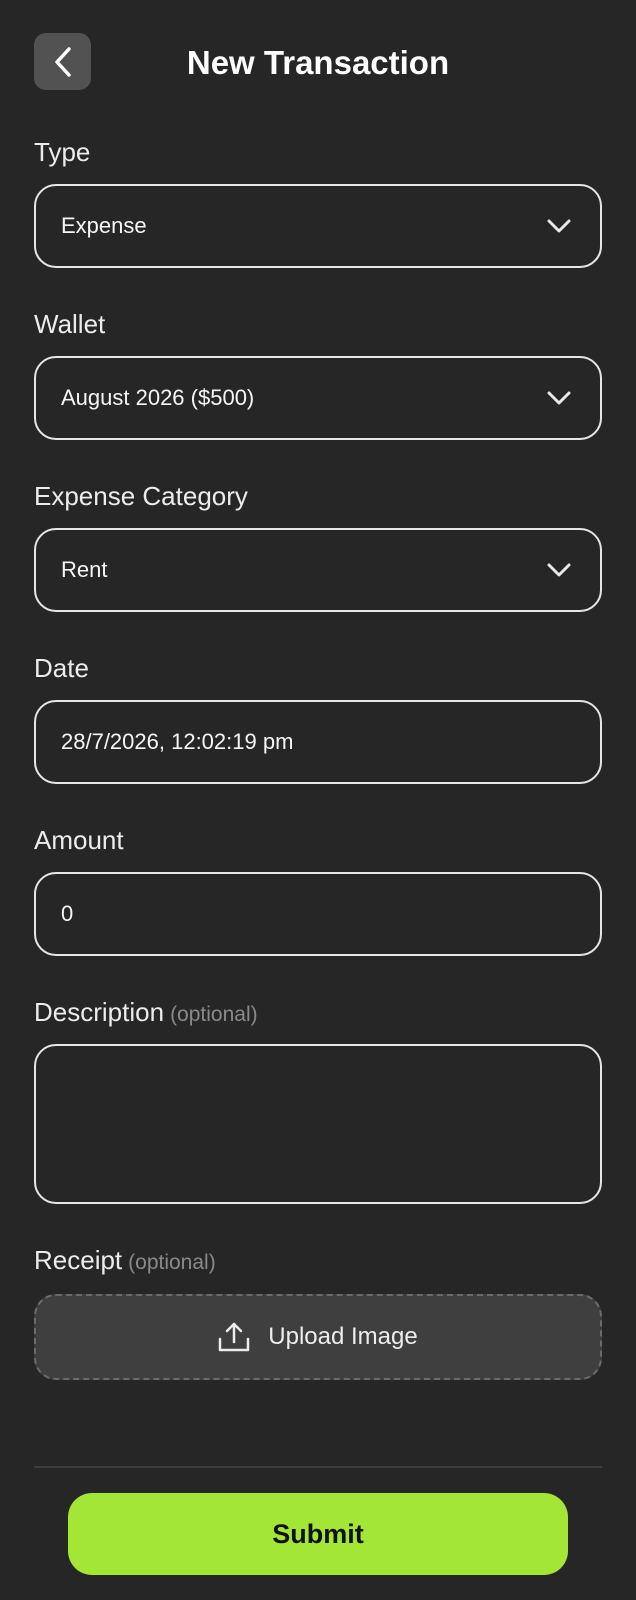 The height and width of the screenshot is (1600, 636). I want to click on wallet-value: August 2026 ($500), so click(158, 397).